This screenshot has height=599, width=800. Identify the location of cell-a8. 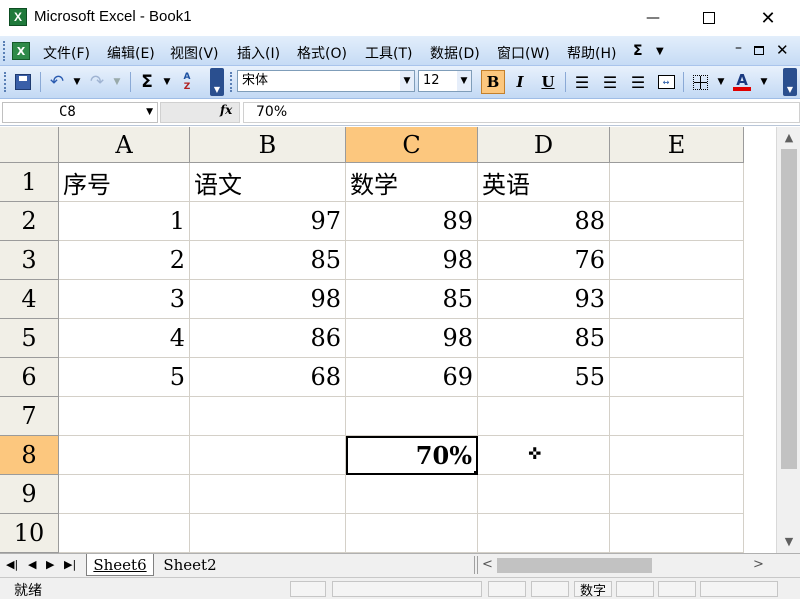
(124, 455).